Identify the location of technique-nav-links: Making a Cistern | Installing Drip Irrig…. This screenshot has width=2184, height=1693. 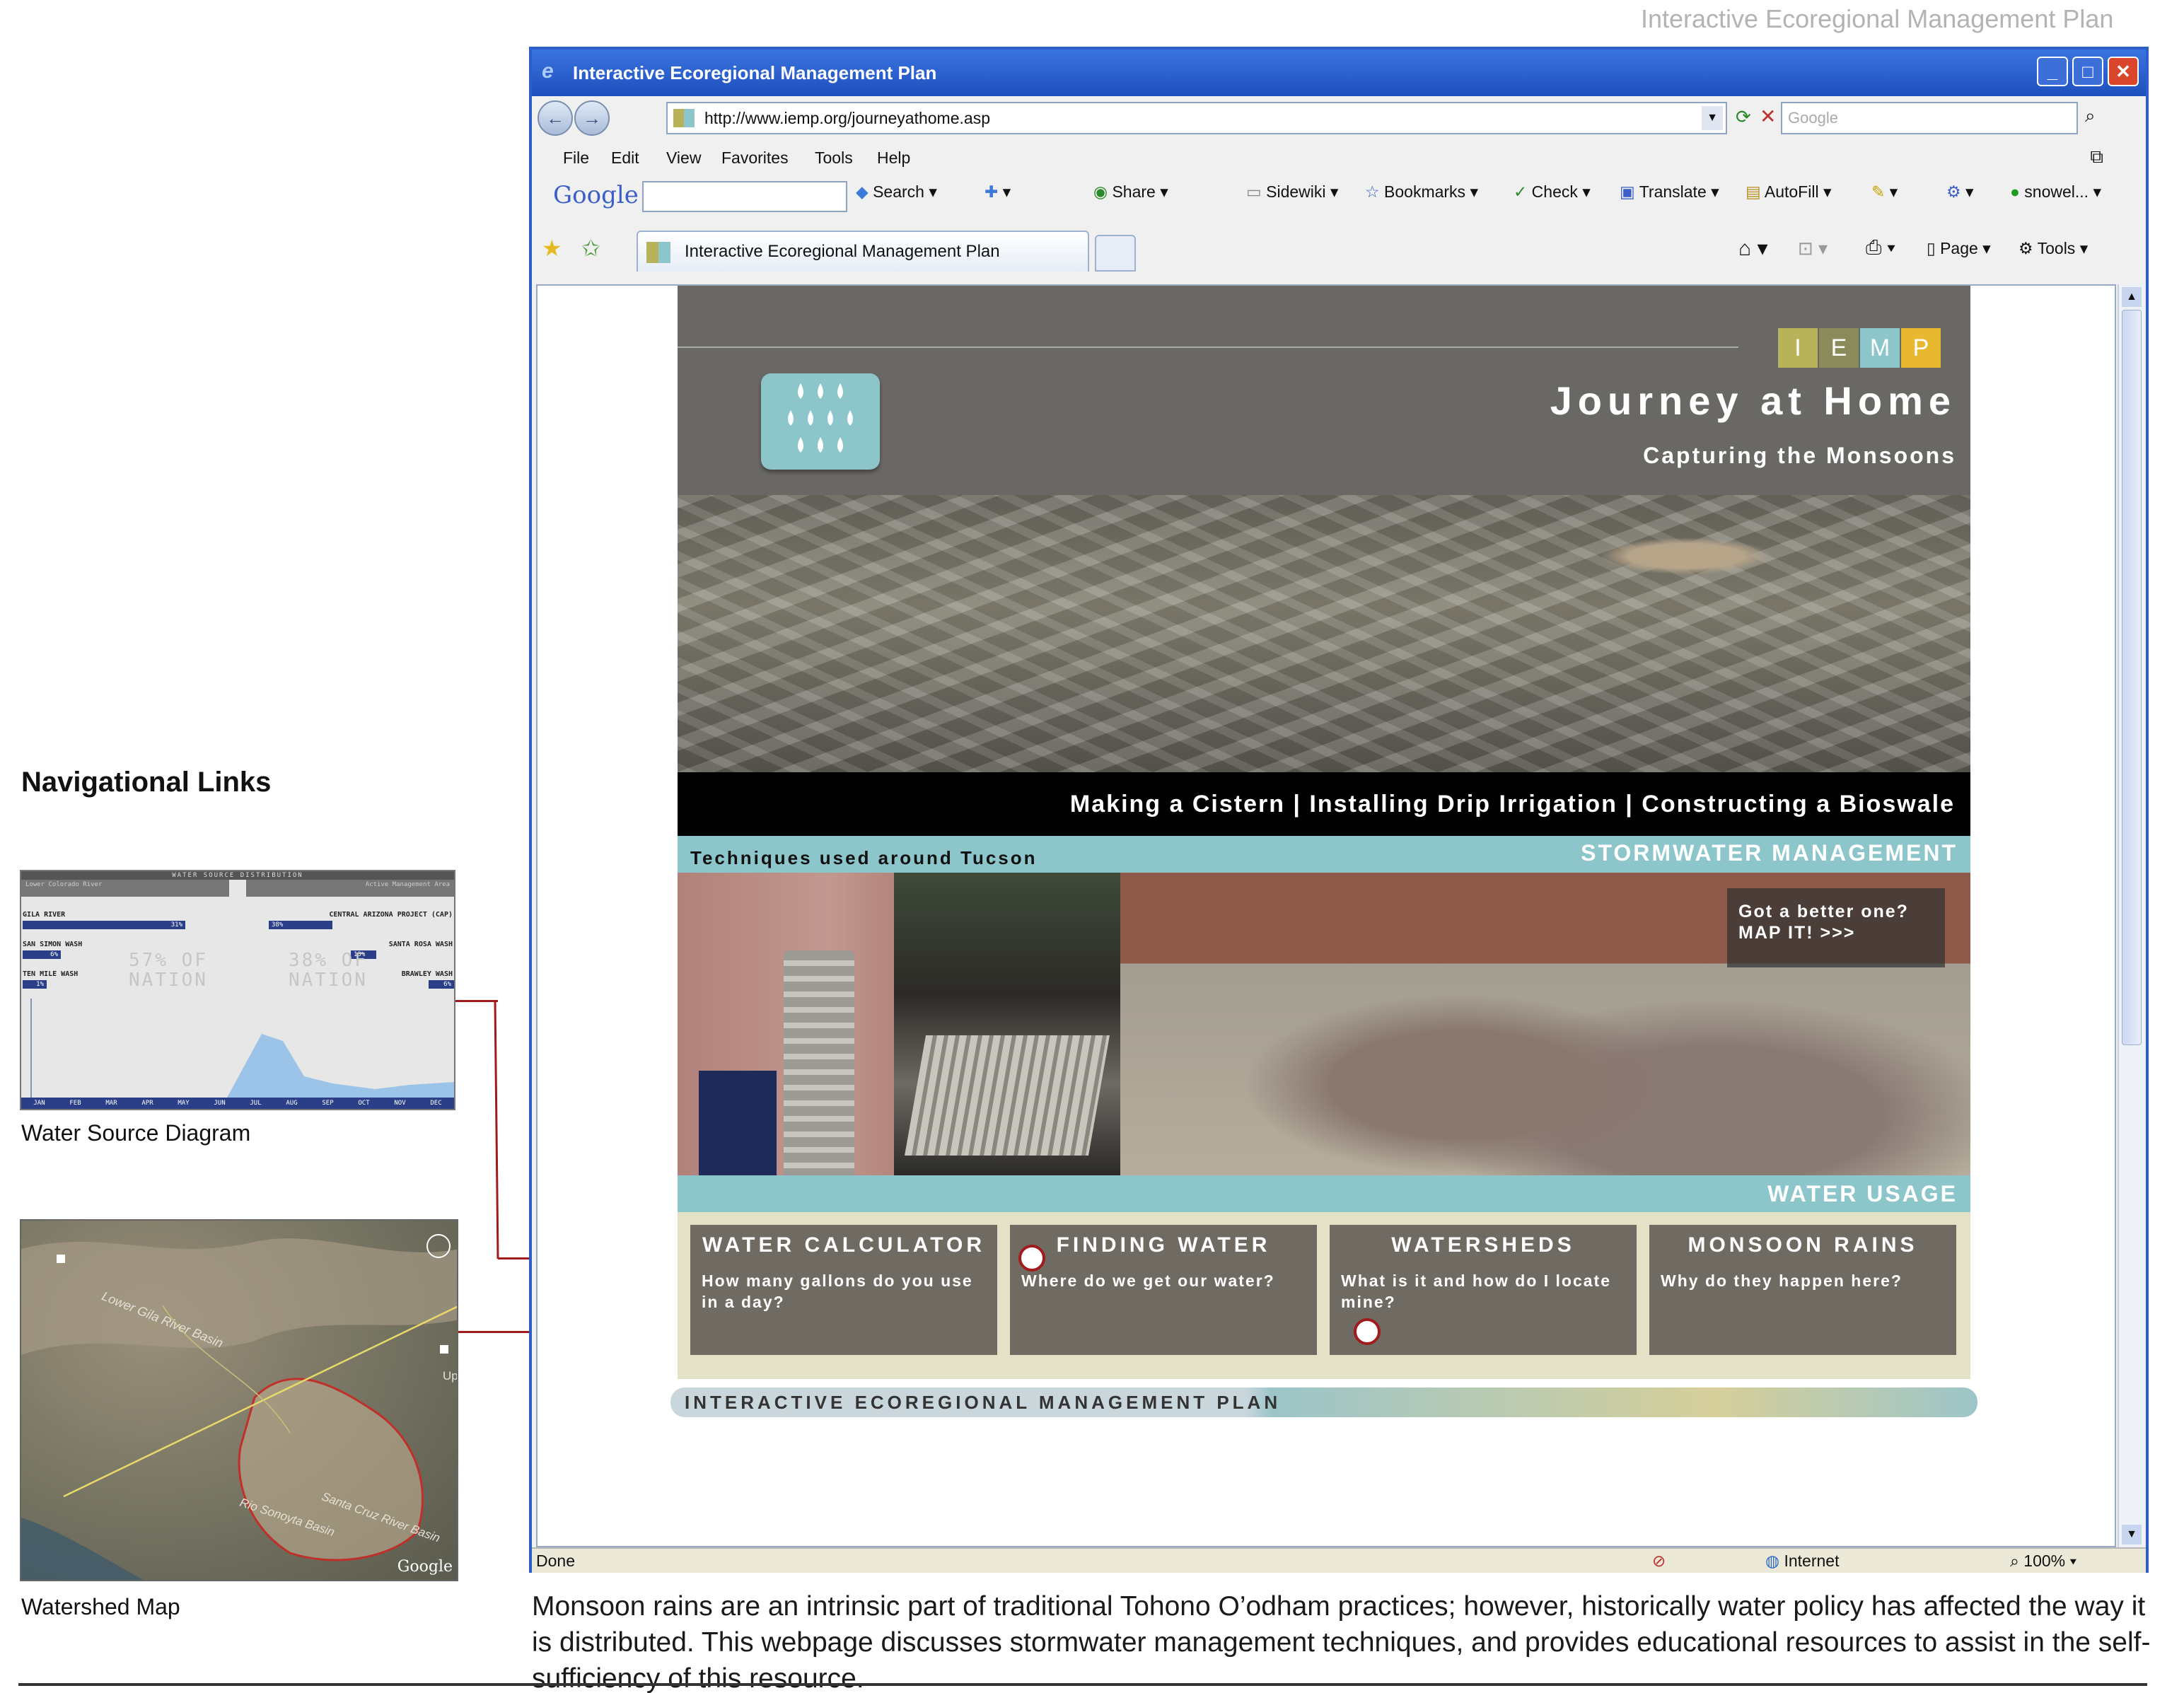
(1324, 804).